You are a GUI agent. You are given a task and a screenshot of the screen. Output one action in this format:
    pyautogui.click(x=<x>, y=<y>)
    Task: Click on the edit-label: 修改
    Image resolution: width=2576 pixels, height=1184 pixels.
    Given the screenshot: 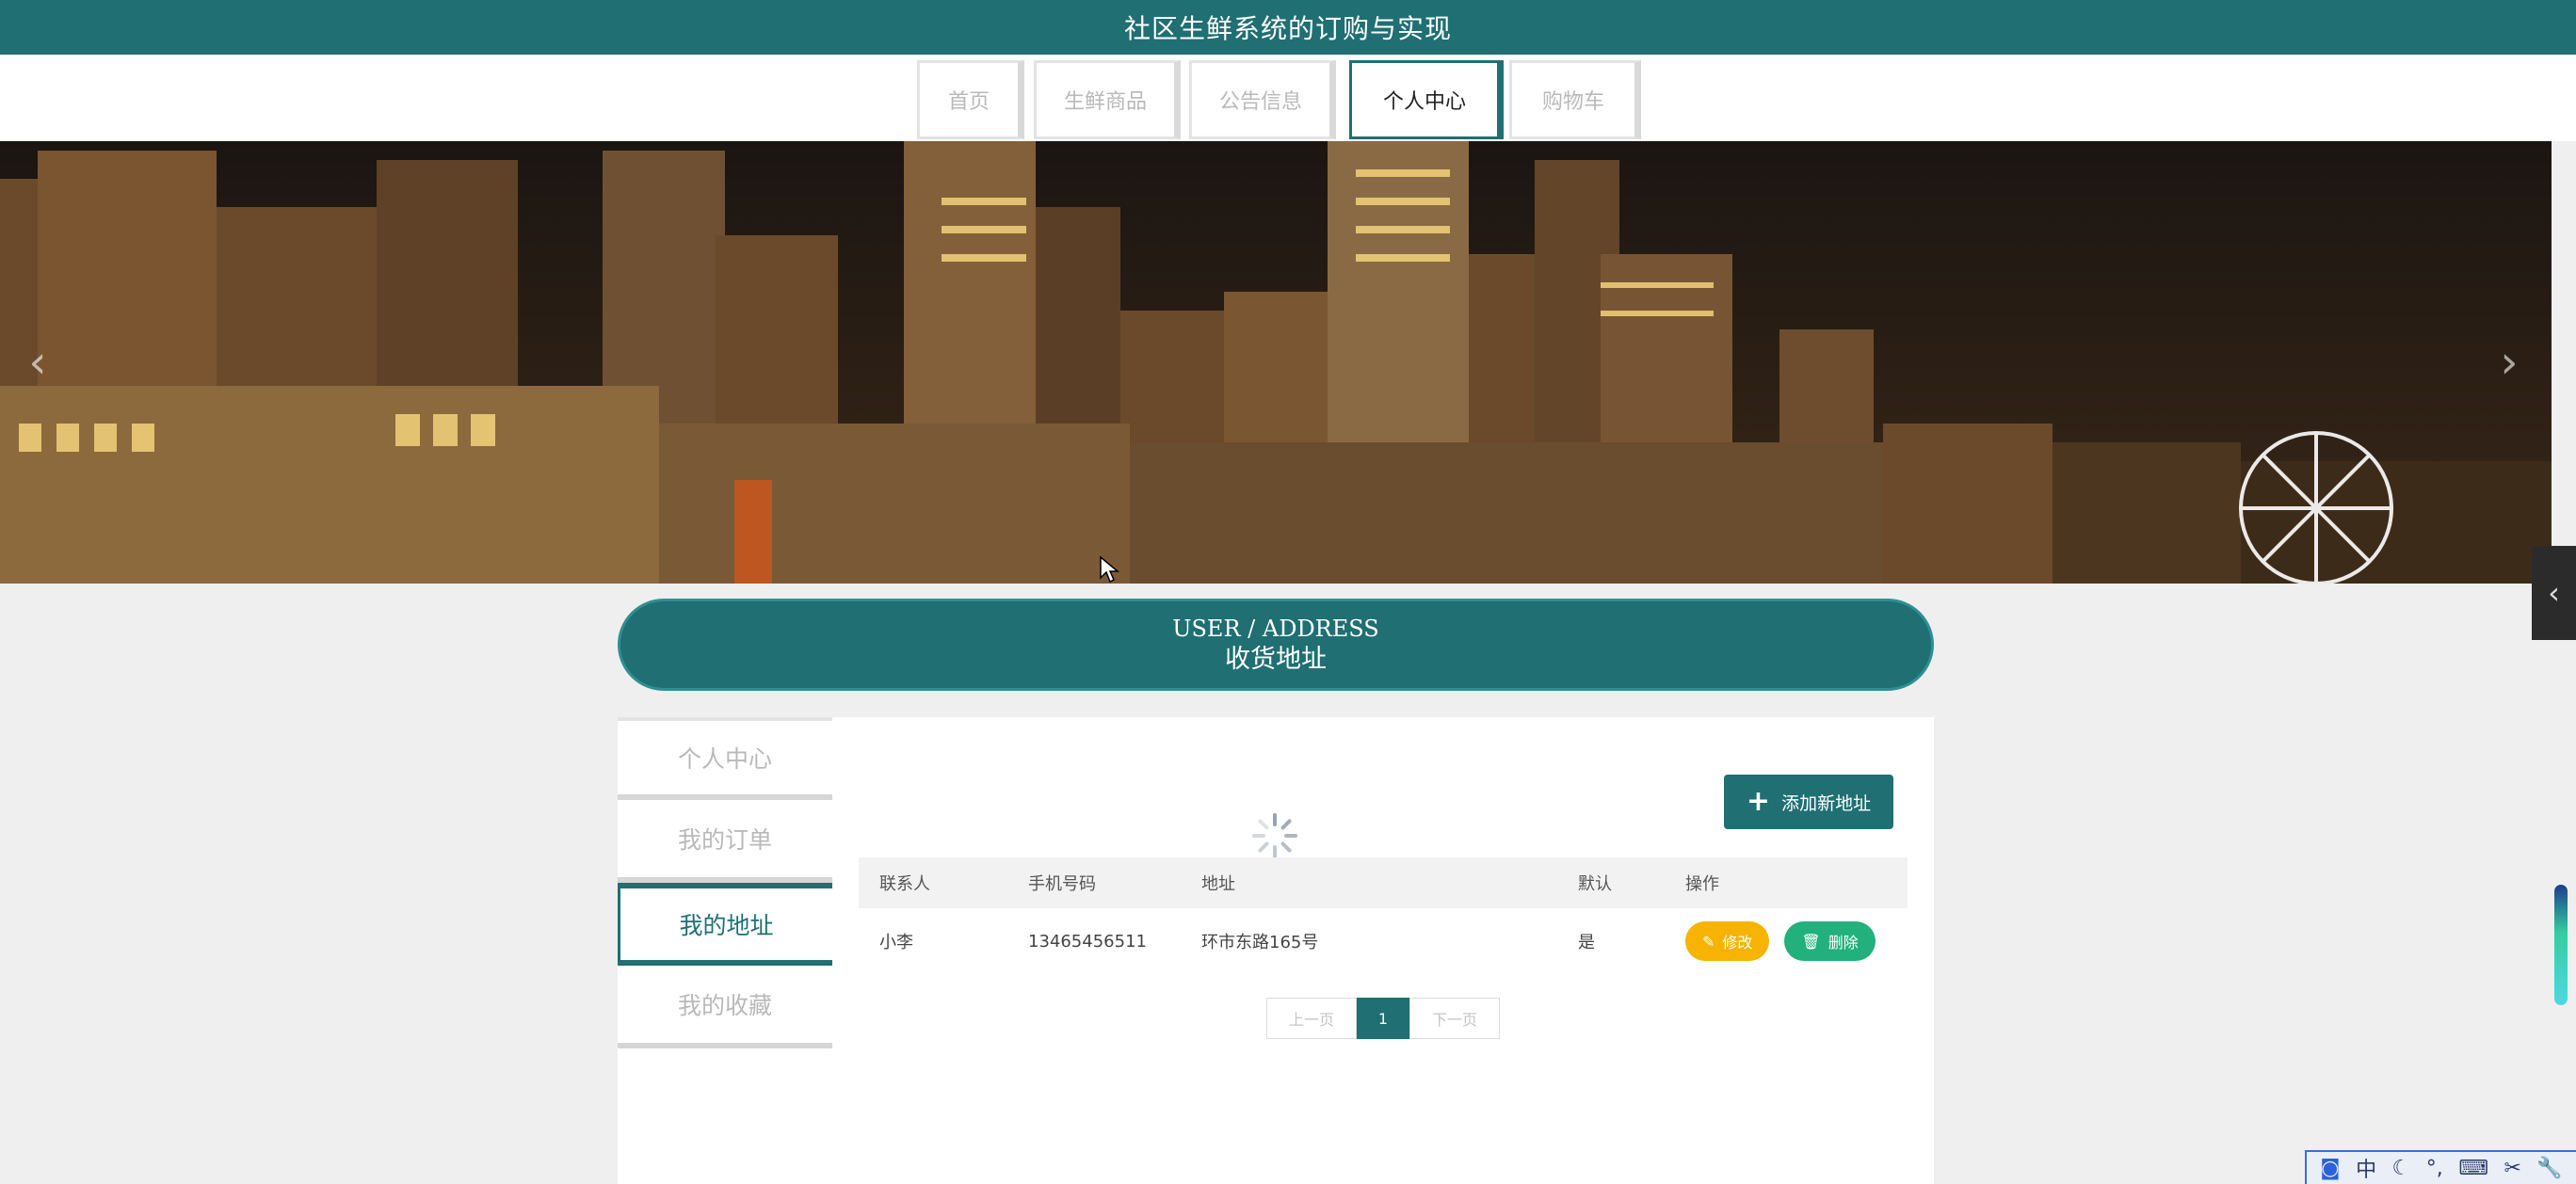 What is the action you would take?
    pyautogui.click(x=1737, y=943)
    